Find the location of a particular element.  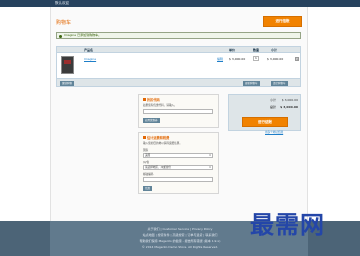

product-name-link: Imagine is located at coordinates (90, 59).